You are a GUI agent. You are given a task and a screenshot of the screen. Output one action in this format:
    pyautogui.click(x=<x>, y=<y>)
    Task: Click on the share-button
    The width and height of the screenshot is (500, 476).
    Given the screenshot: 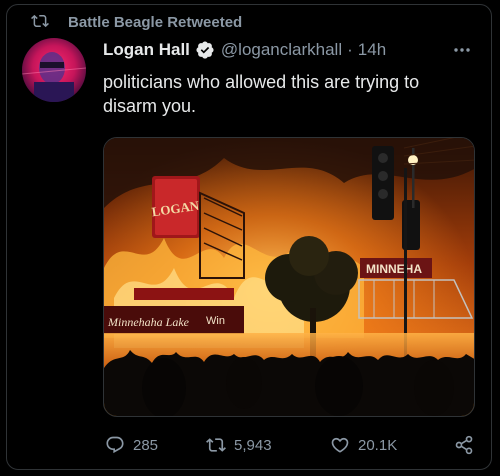 What is the action you would take?
    pyautogui.click(x=468, y=445)
    